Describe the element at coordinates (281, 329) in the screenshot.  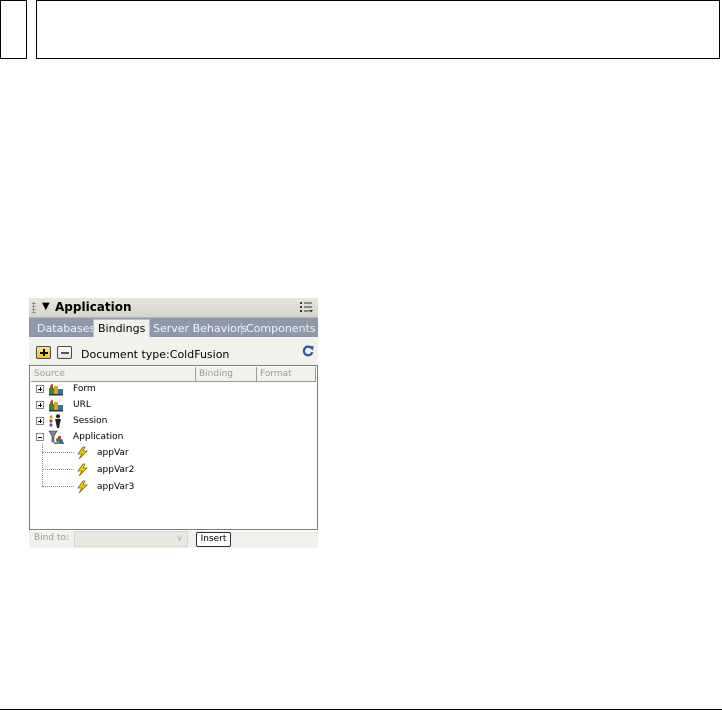
I see `tab-components: Components` at that location.